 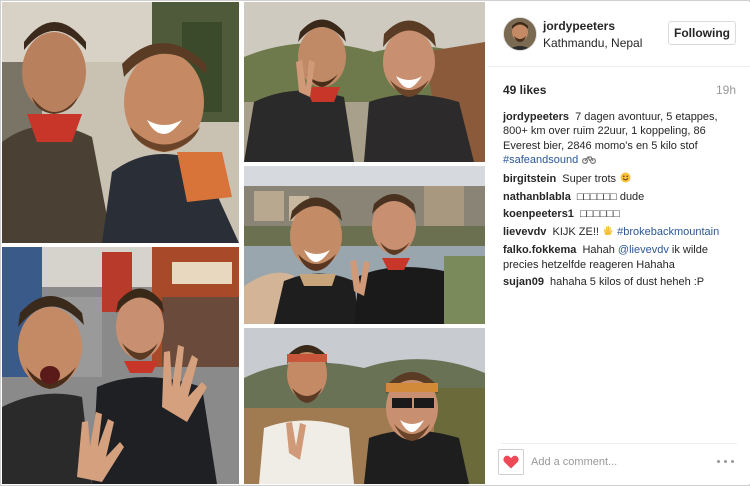 What do you see at coordinates (618, 34) in the screenshot?
I see `post-header: jordypeeters Kathmandu, Nepal Following` at bounding box center [618, 34].